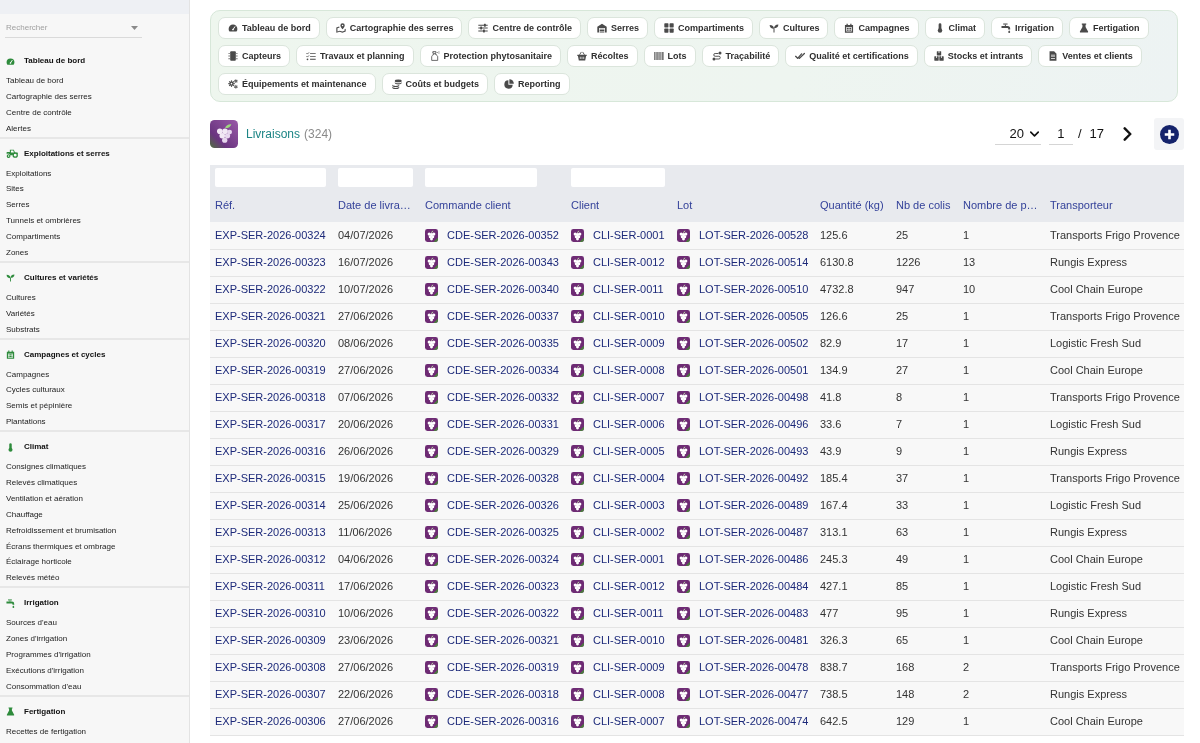 The height and width of the screenshot is (743, 1200). Describe the element at coordinates (270, 316) in the screenshot. I see `record-link: EXP-SER-2026-00321` at that location.